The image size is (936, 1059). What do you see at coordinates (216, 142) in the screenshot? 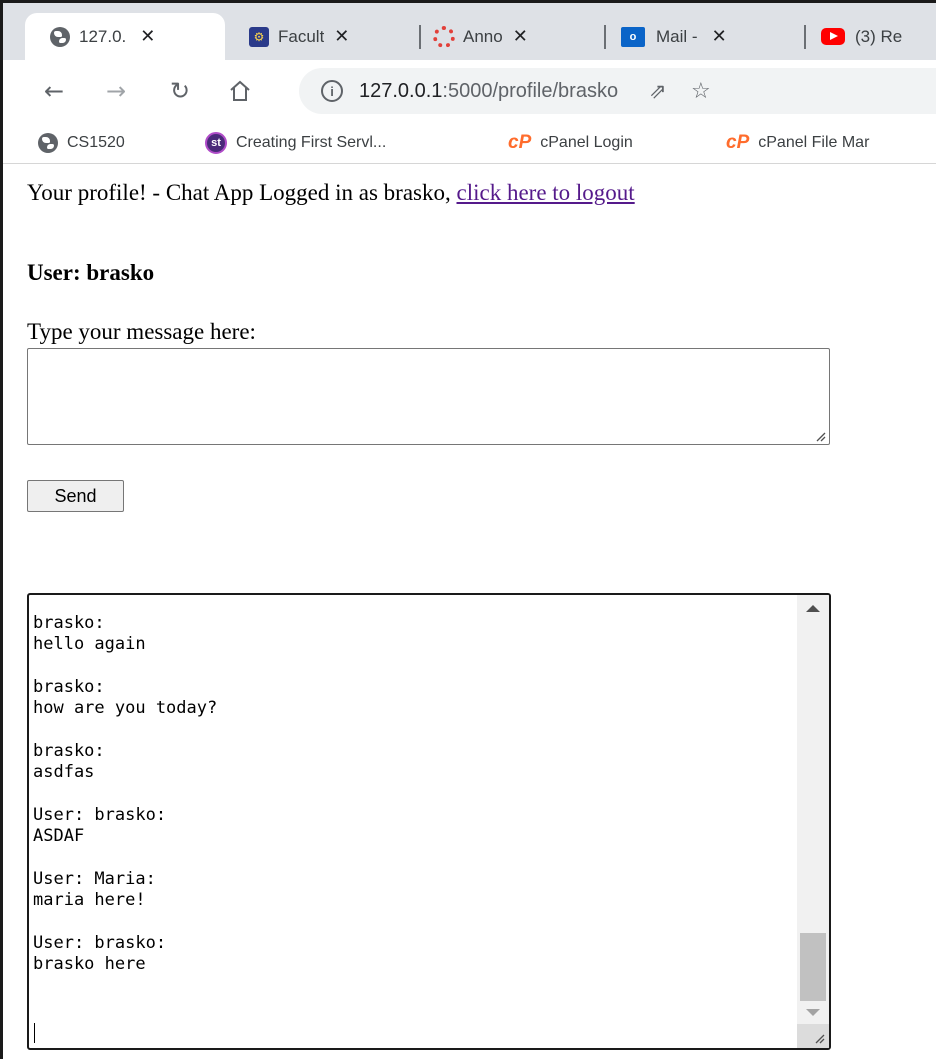
I see `st-icon: st` at bounding box center [216, 142].